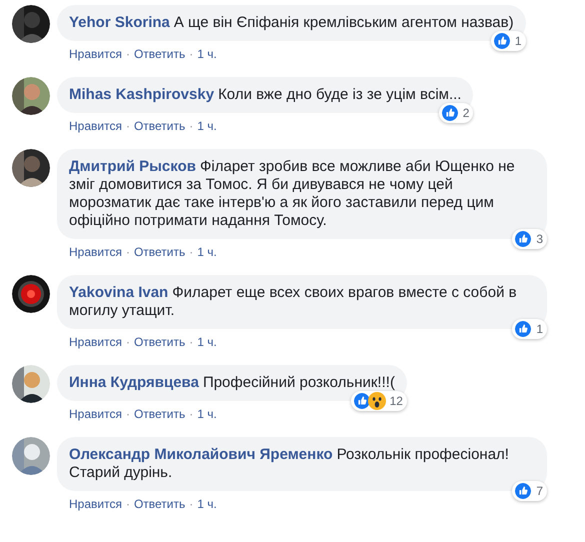  What do you see at coordinates (292, 194) in the screenshot?
I see `comment-text: Дмитрий Рысков Філарет зробив все можливе аби Ющенко не зміг домовитися за Томос. Я би дивувався не чому цей морозматик дає таке інтерв'ю а як його заставили перед цим офіційно потримати надання Томосу.` at bounding box center [292, 194].